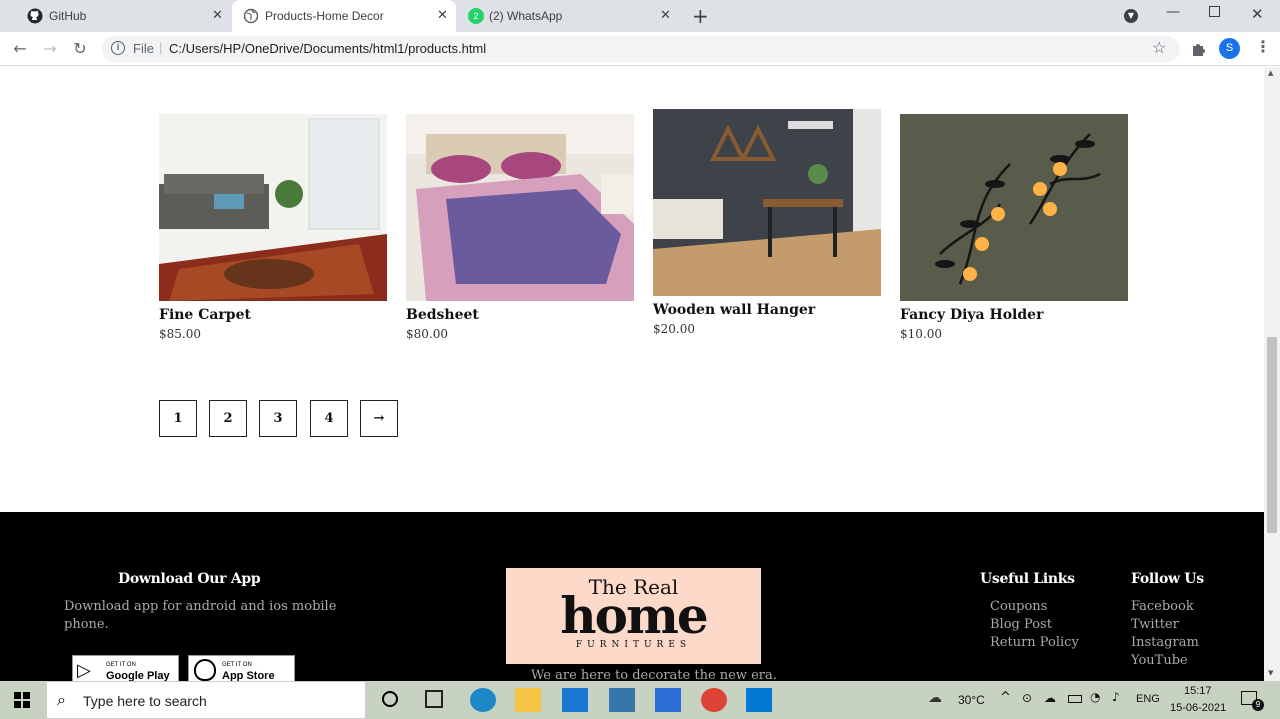 The width and height of the screenshot is (1280, 719). What do you see at coordinates (200, 606) in the screenshot?
I see `download-app-text: Download app for android and ios mobile` at bounding box center [200, 606].